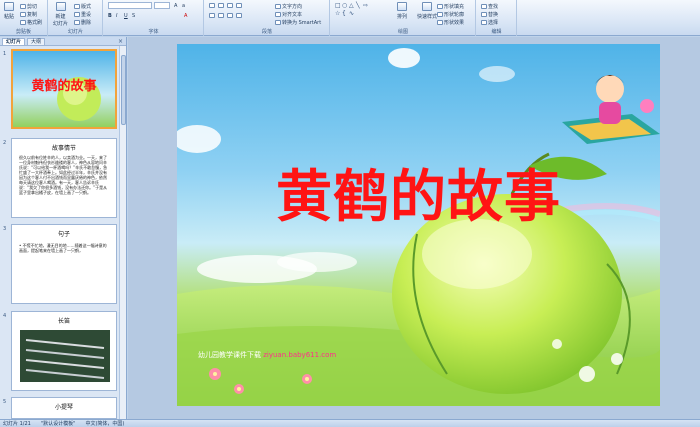 The image size is (700, 427). I want to click on thumbnail-slide-5: 小提琴, so click(64, 408).